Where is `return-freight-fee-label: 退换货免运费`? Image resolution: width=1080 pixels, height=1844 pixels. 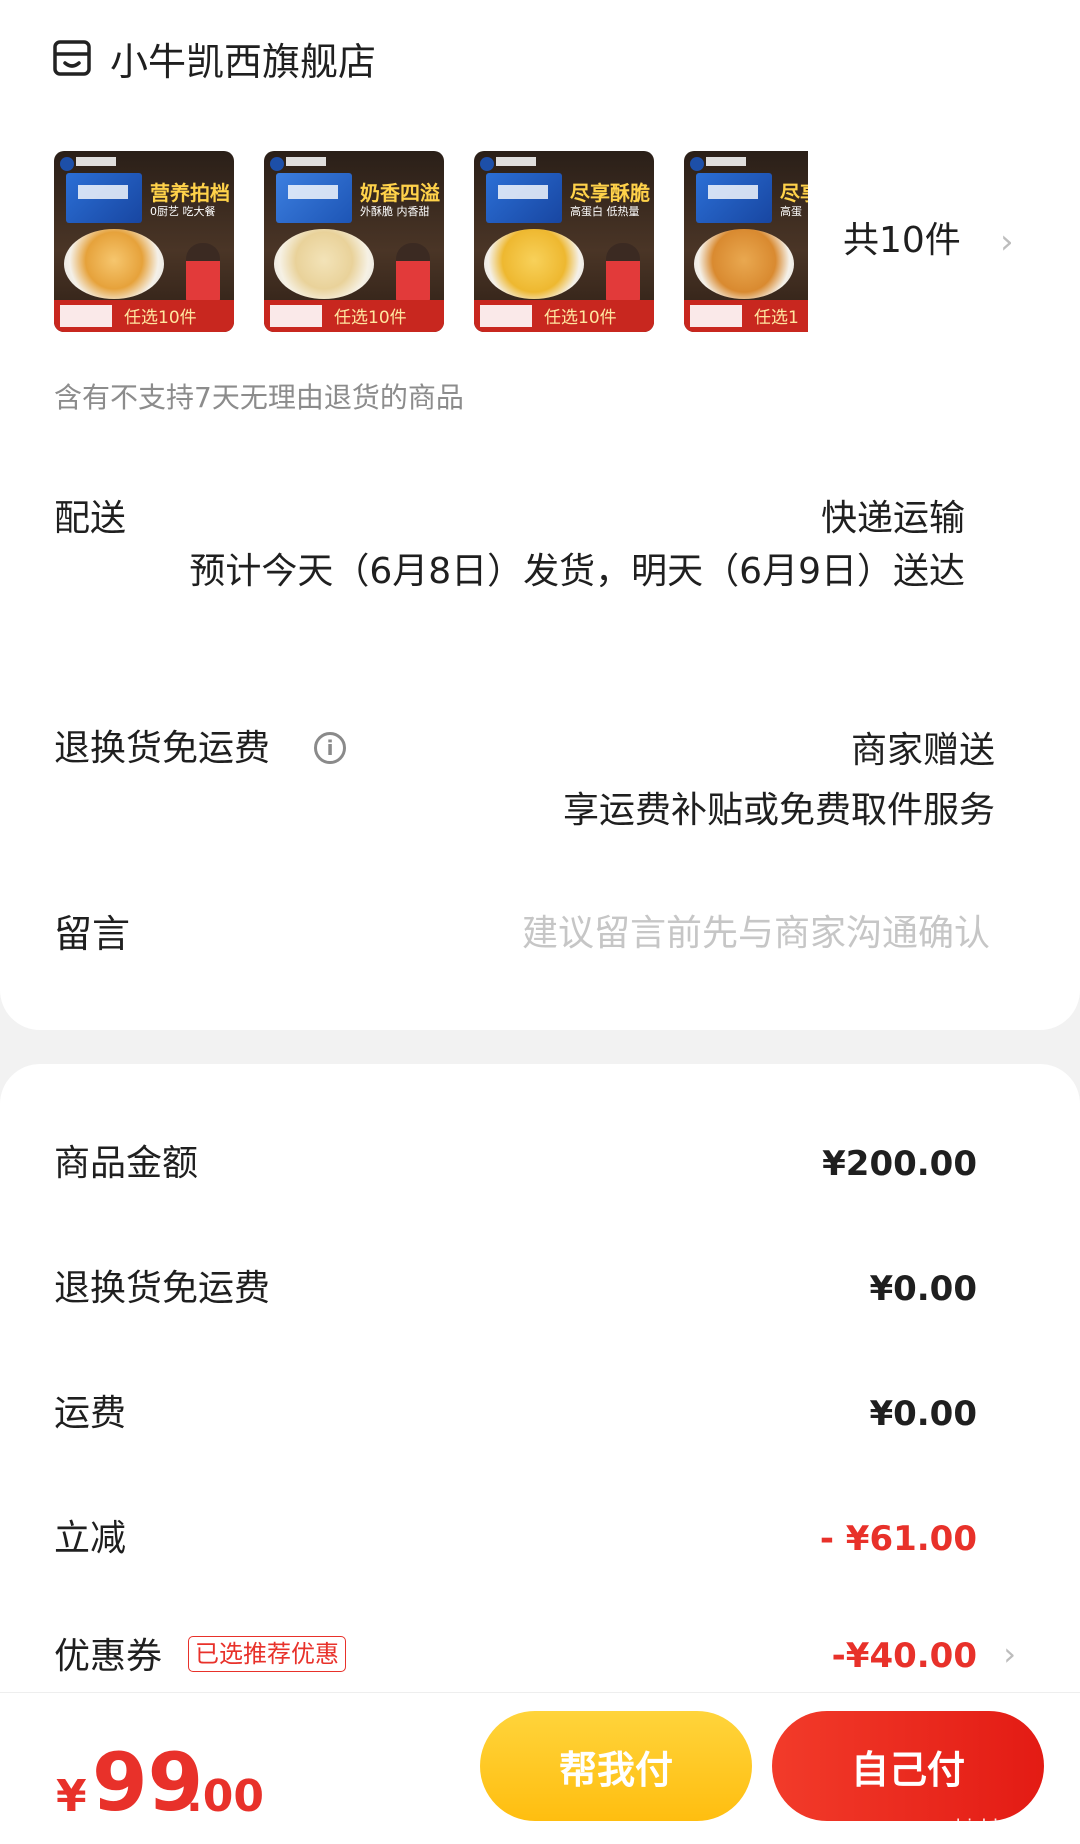 return-freight-fee-label: 退换货免运费 is located at coordinates (162, 1288).